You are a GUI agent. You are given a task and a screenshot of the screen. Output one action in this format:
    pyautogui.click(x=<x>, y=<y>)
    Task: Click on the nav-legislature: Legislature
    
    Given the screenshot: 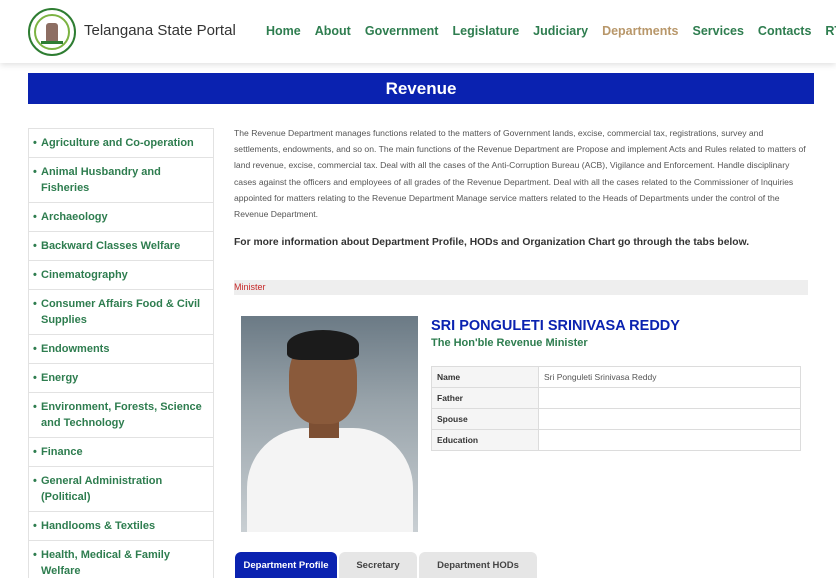 What is the action you would take?
    pyautogui.click(x=485, y=31)
    